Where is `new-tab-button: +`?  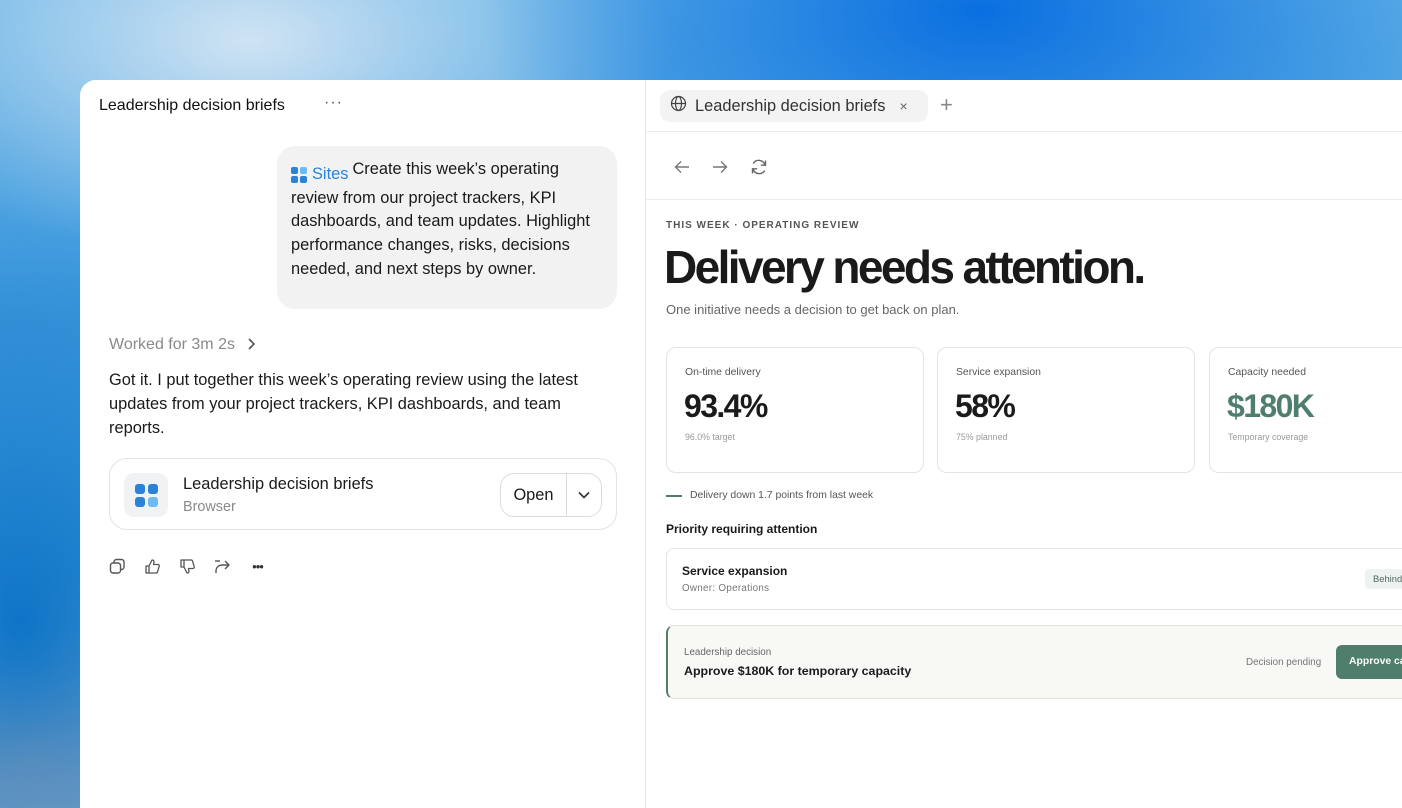 new-tab-button: + is located at coordinates (946, 105).